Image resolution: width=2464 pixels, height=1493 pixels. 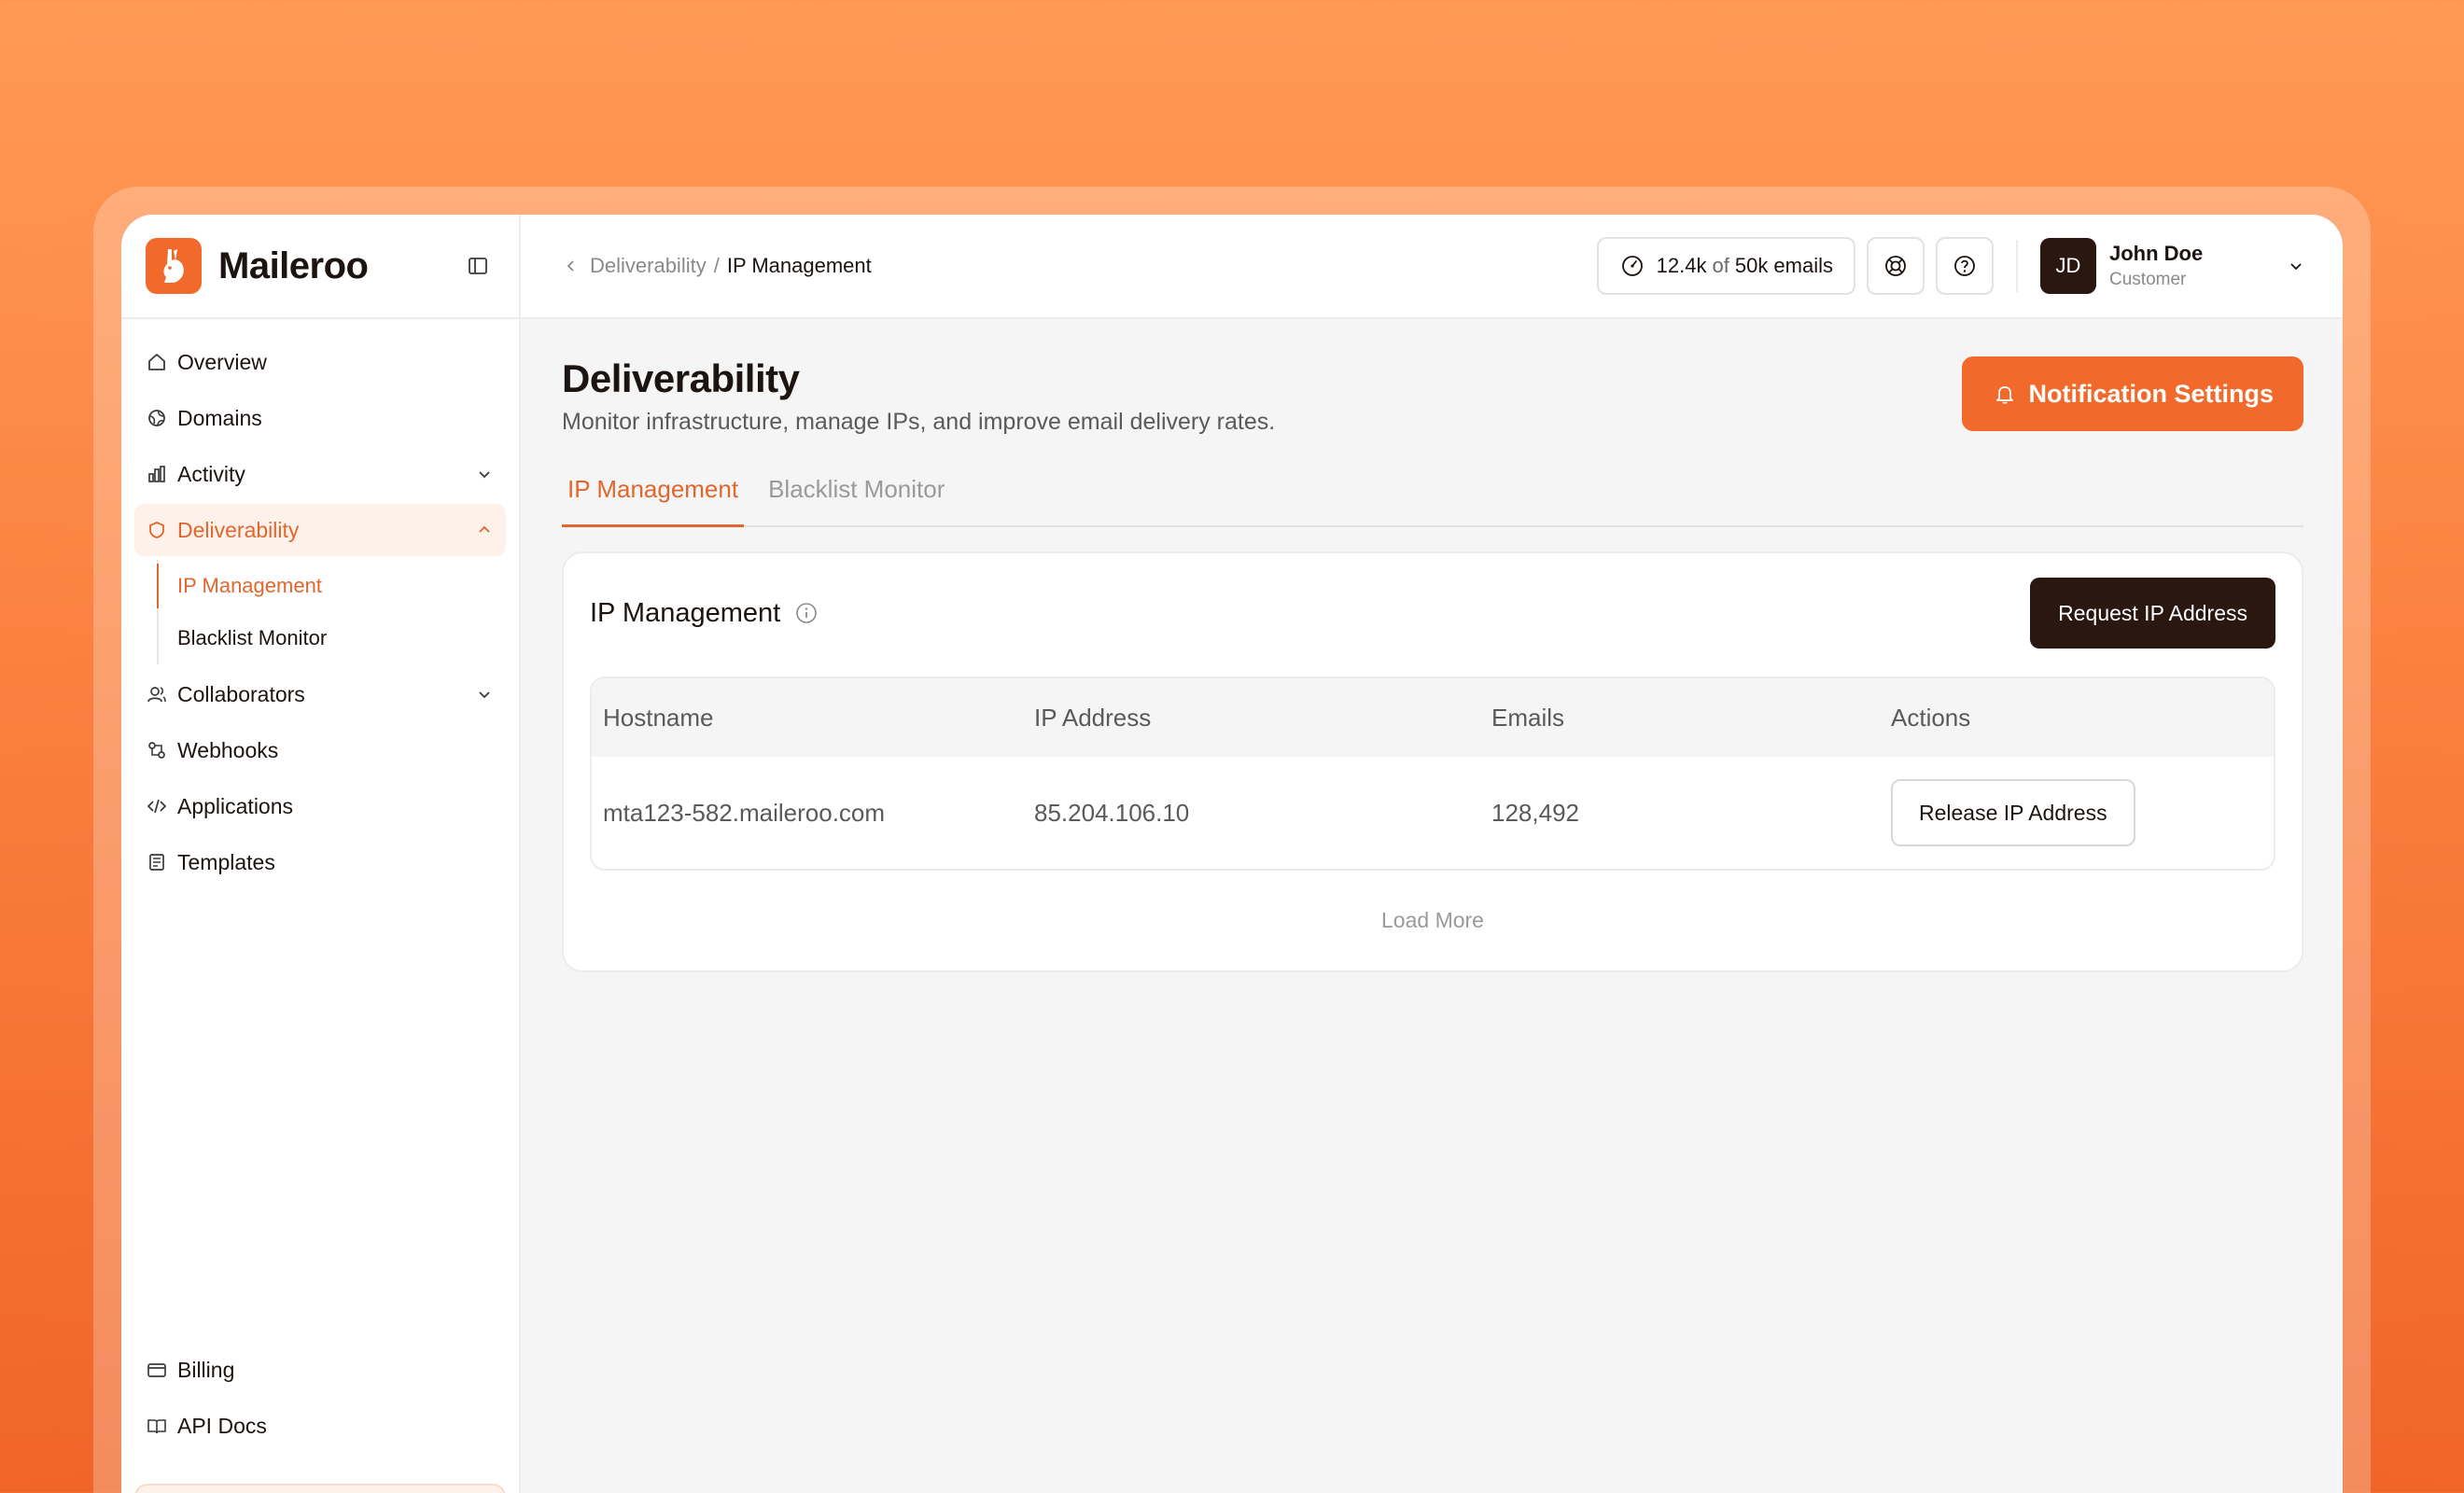 I want to click on sidebar-bottom-nav: Billing API Docs, so click(x=320, y=1400).